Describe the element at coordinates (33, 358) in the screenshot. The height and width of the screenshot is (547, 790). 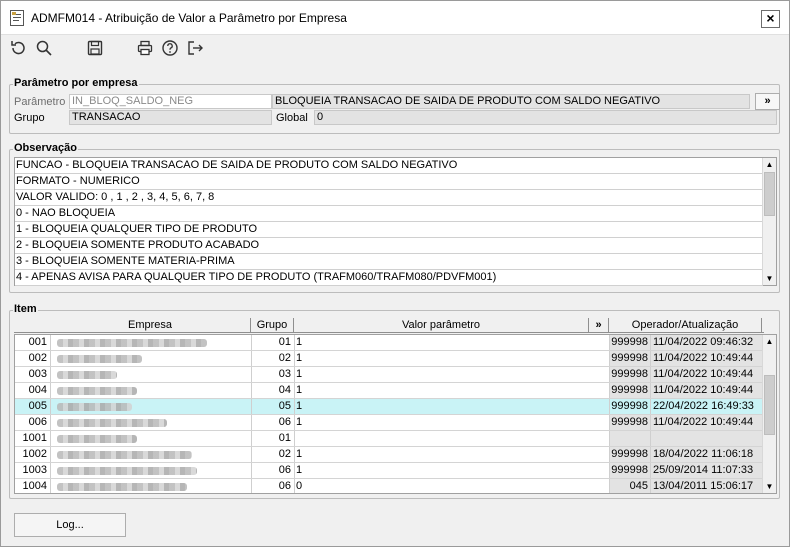
I see `cell-code: 002` at that location.